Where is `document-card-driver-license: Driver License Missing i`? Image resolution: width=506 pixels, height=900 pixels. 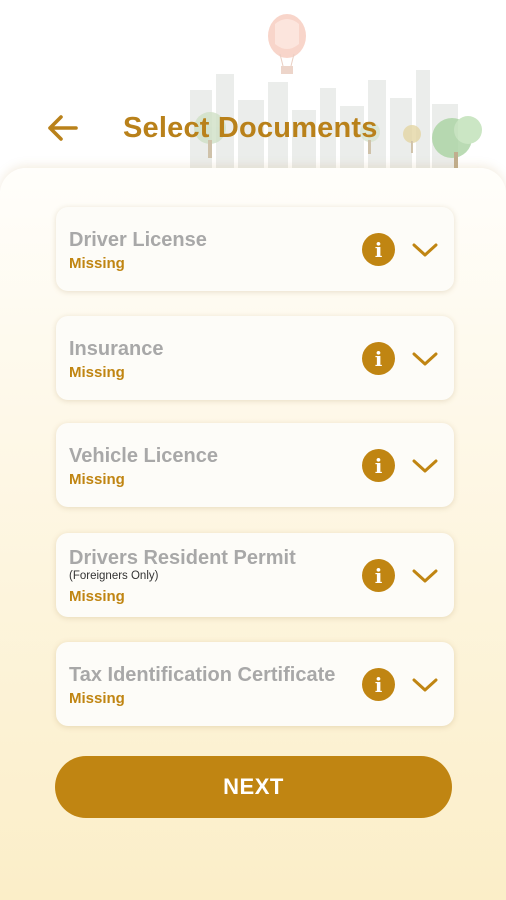
document-card-driver-license: Driver License Missing i is located at coordinates (255, 249).